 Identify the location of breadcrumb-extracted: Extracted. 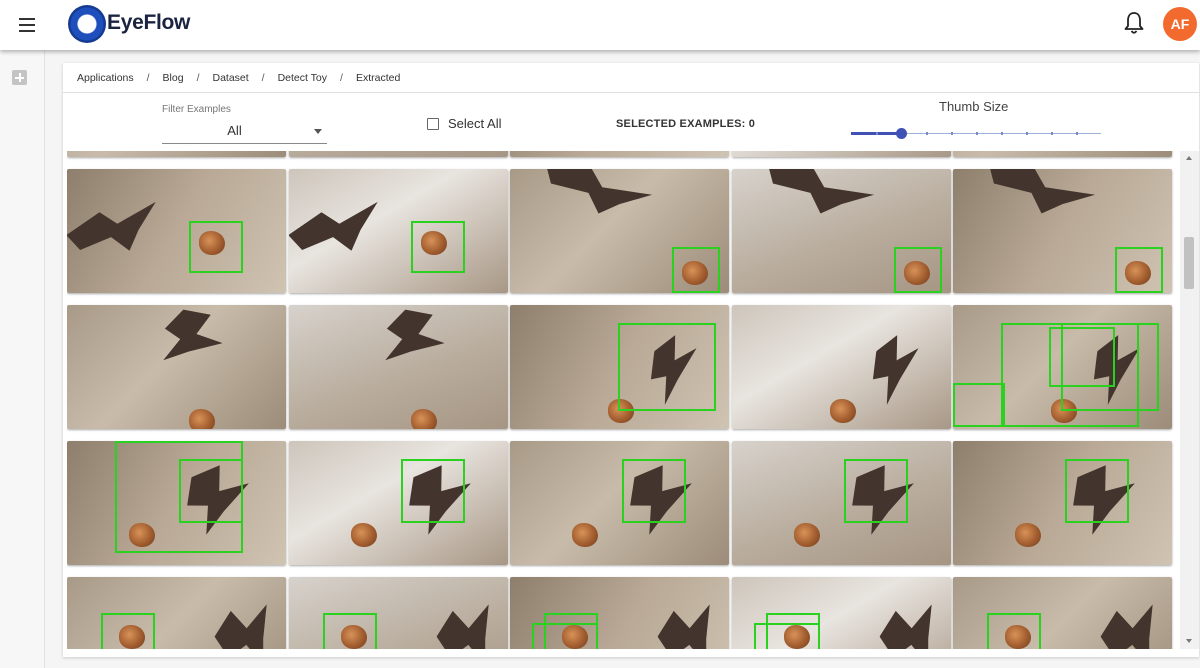
(378, 78).